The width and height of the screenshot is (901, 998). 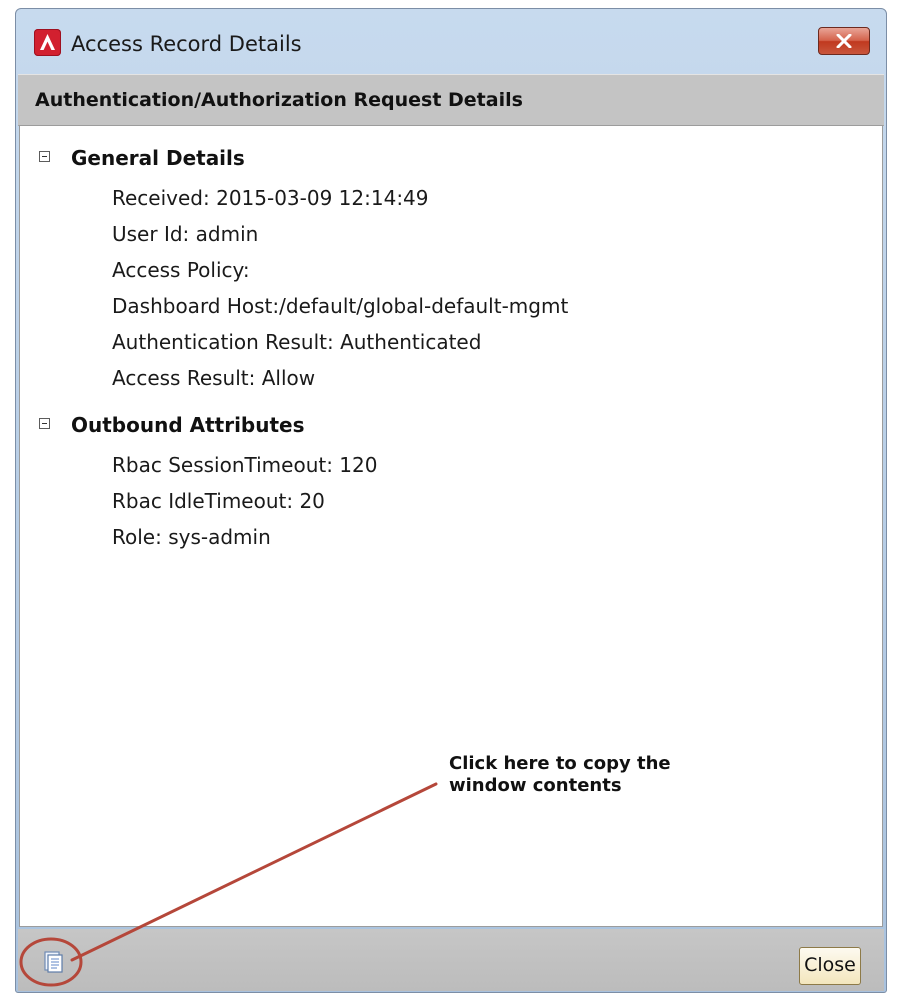 I want to click on detail-user-id: User Id: admin, so click(x=185, y=234).